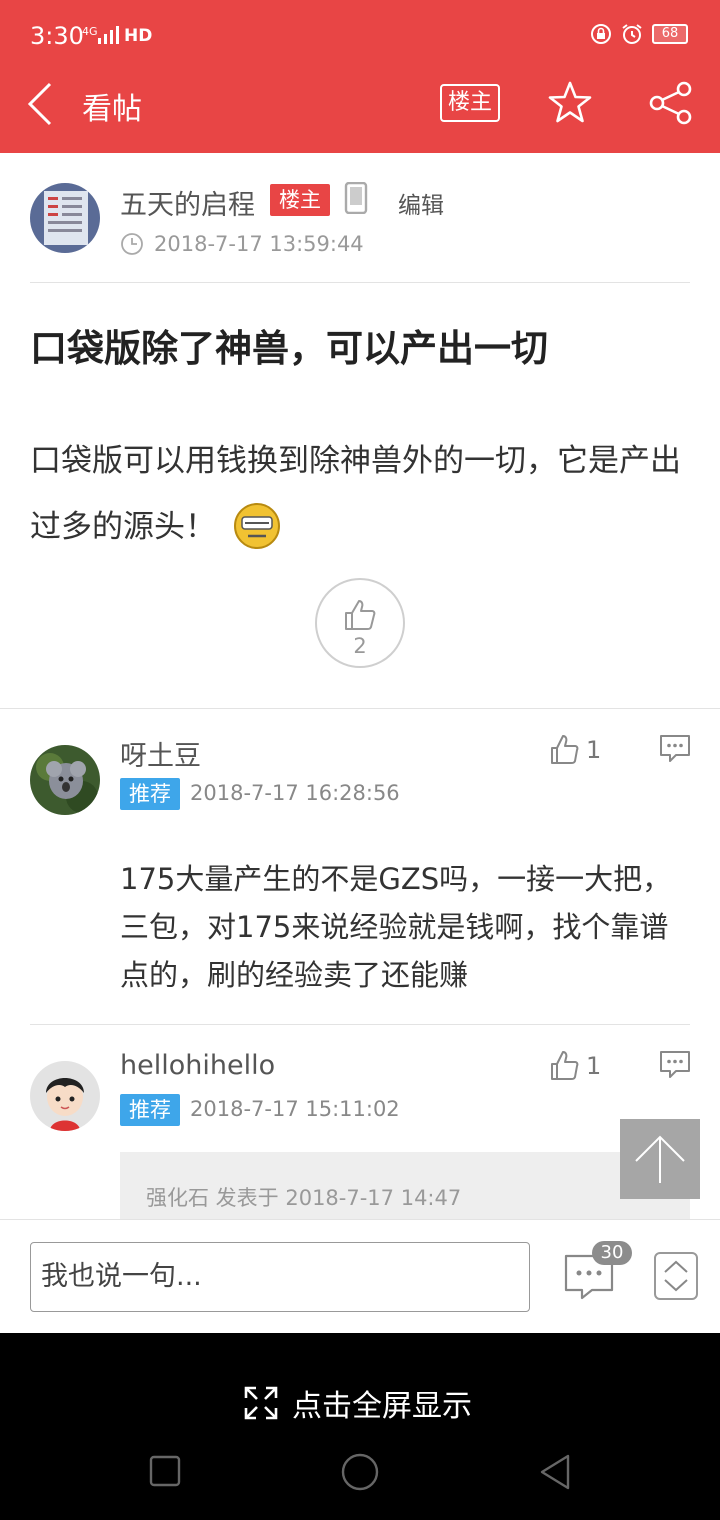 The image size is (720, 1520). I want to click on home-nav-icon, so click(360, 1472).